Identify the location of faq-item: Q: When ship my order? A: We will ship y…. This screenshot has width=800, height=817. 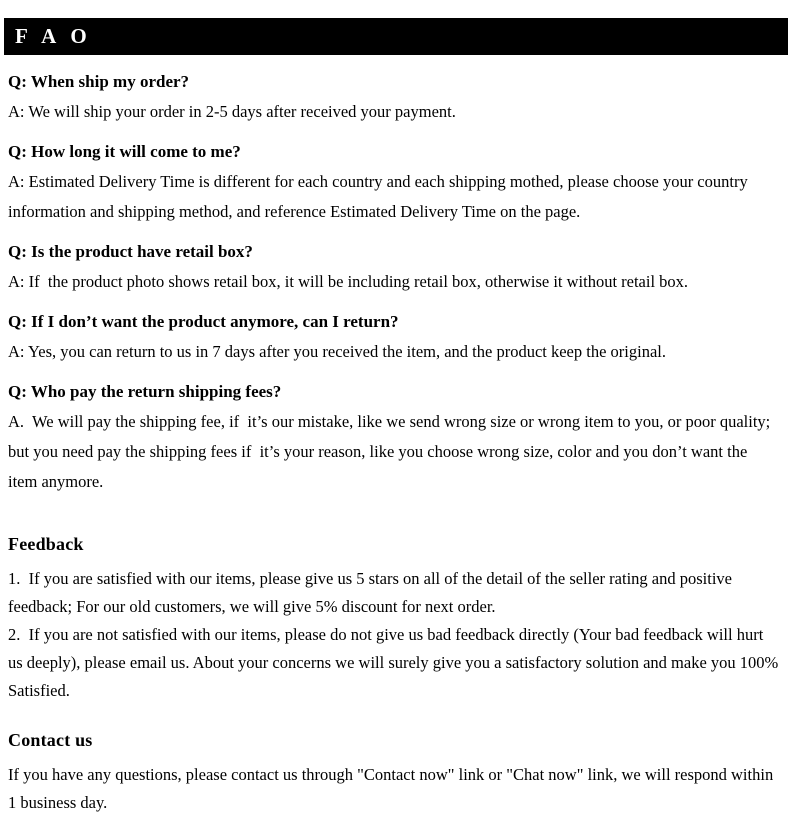
(394, 96).